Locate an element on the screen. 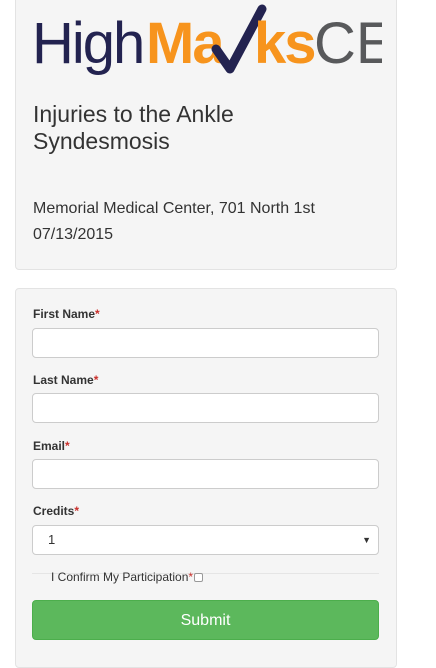 The width and height of the screenshot is (436, 668). confirm-checkbox is located at coordinates (199, 577).